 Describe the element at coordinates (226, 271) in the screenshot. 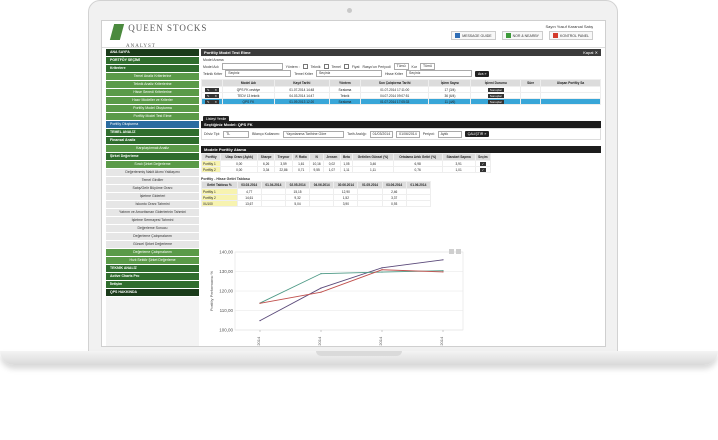

I see `y-tick-label: 130,00` at that location.